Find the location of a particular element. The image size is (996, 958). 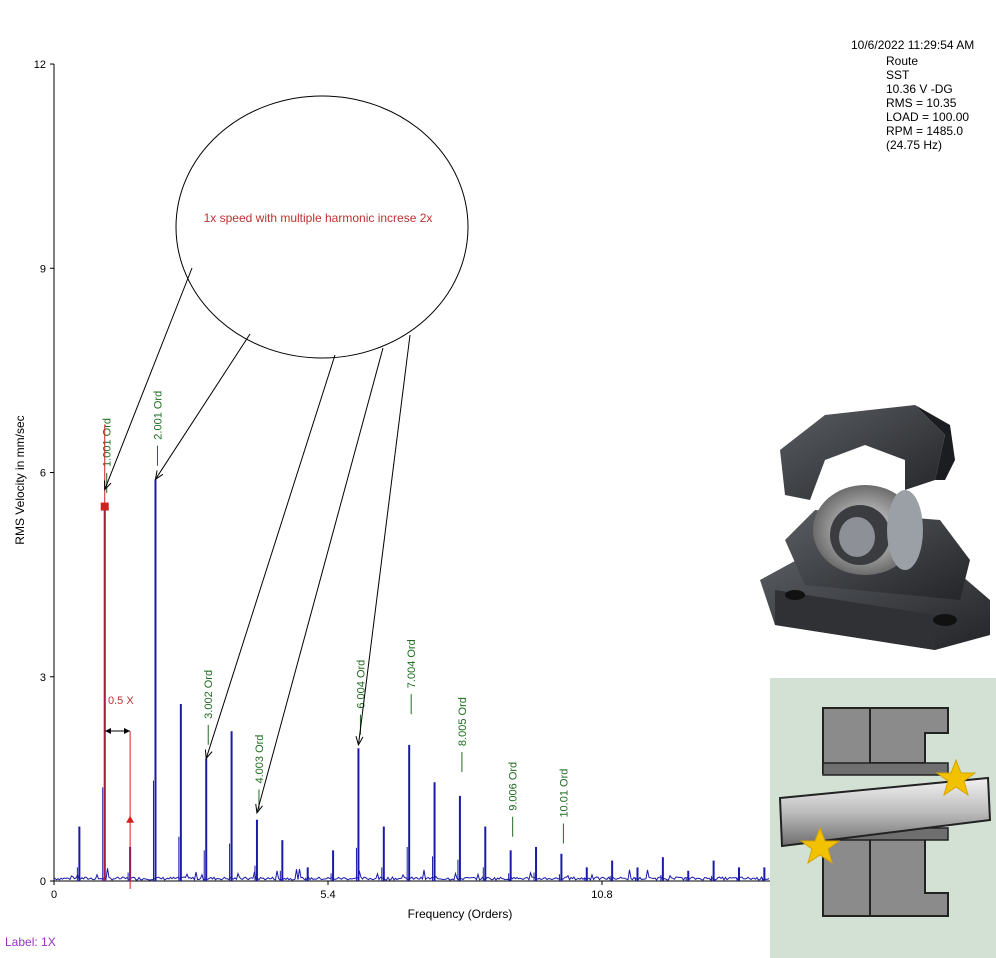

half-x-label: 0.5 X is located at coordinates (121, 701).